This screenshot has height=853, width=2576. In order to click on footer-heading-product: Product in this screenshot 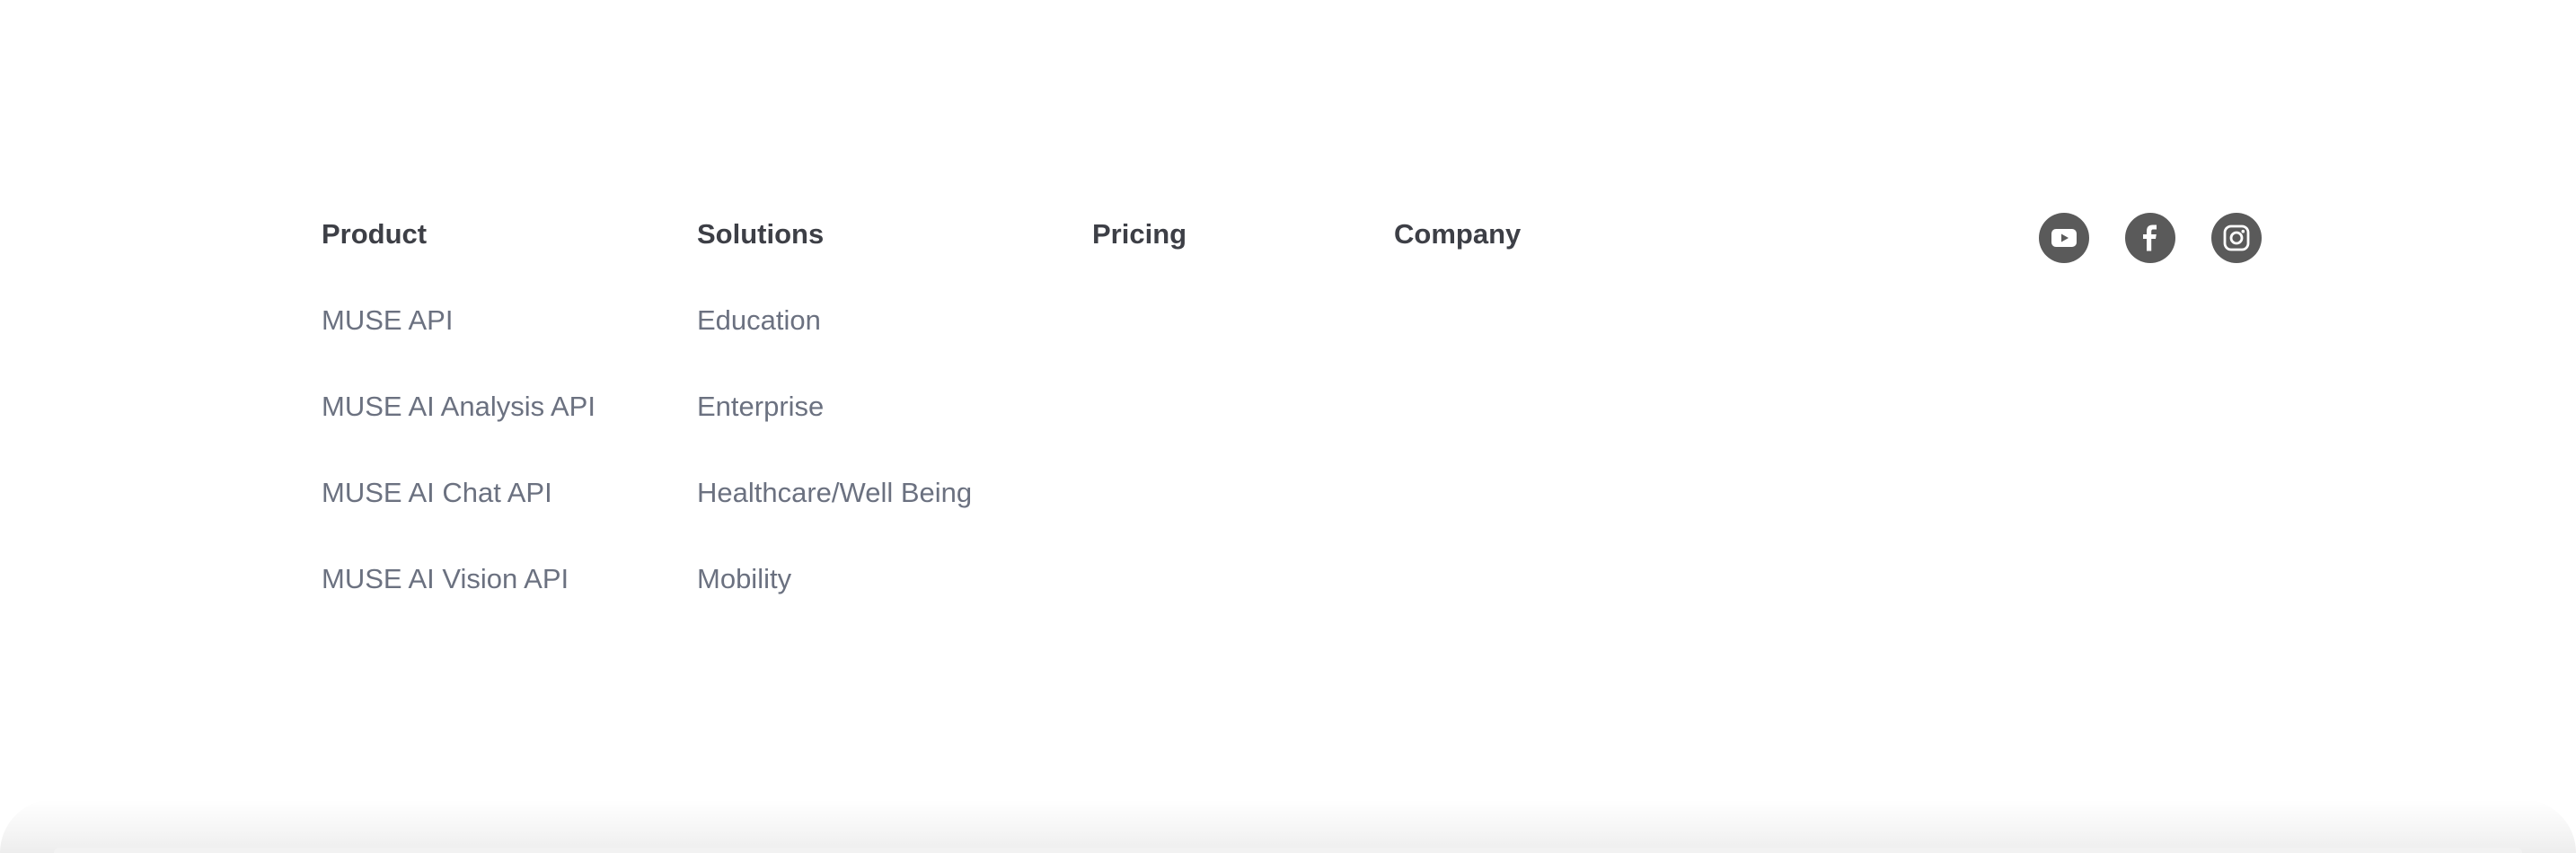, I will do `click(458, 235)`.